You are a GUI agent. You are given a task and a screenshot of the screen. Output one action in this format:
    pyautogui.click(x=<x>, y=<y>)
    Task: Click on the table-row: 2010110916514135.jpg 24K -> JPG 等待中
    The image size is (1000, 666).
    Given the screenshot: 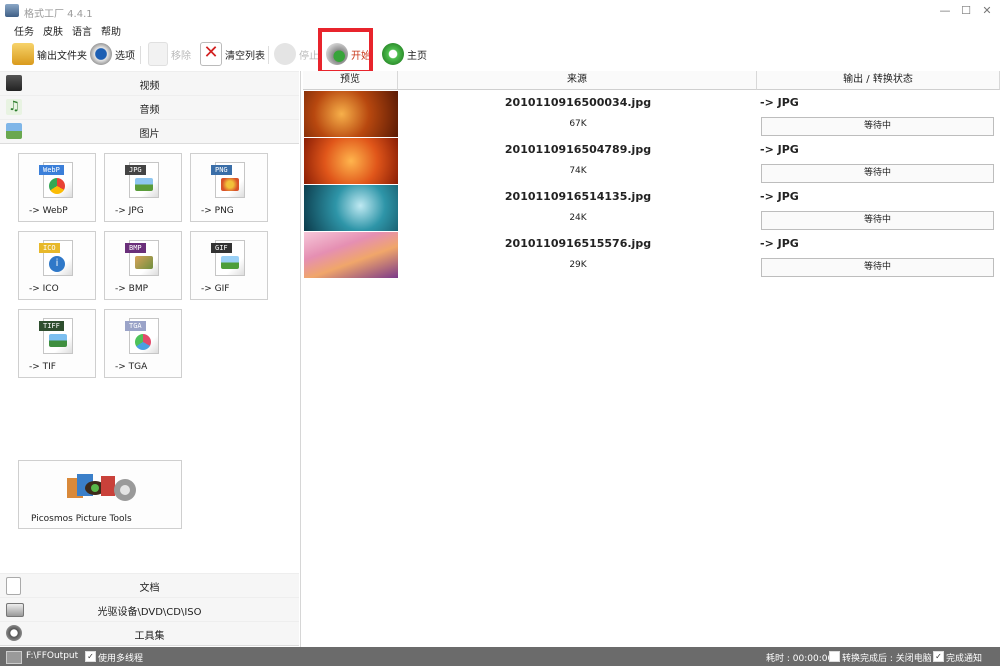 What is the action you would take?
    pyautogui.click(x=651, y=208)
    